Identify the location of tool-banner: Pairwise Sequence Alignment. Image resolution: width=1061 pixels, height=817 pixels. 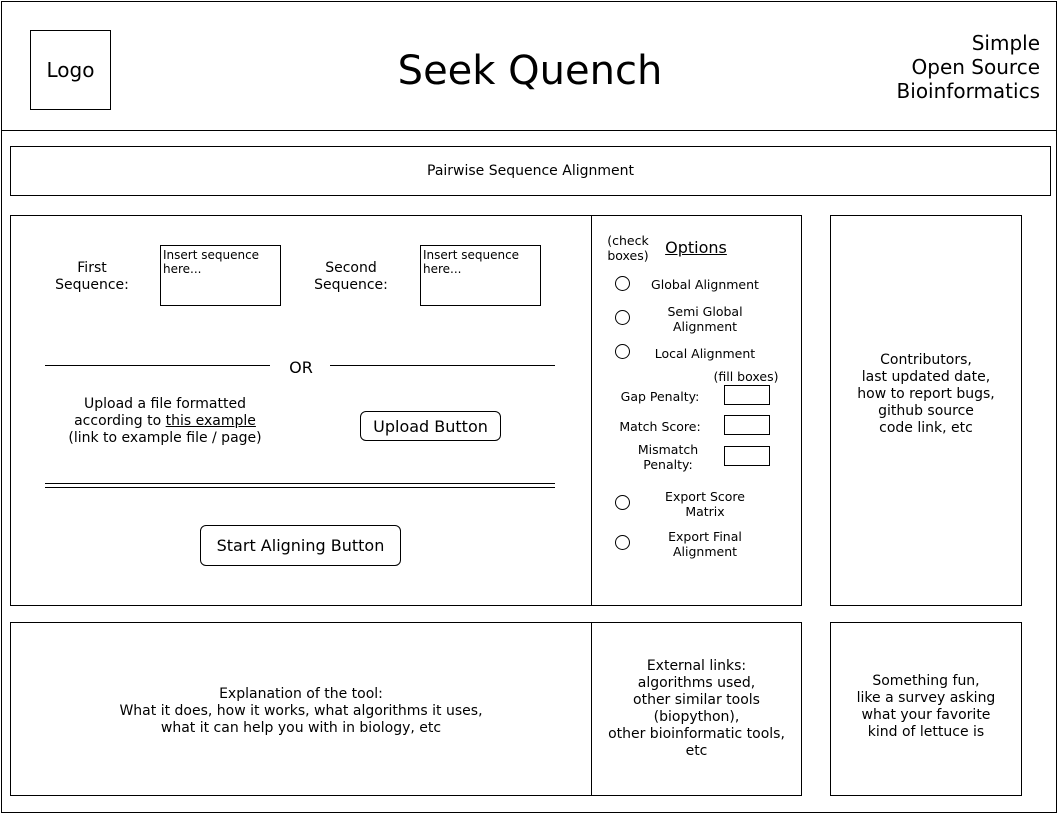
(530, 171).